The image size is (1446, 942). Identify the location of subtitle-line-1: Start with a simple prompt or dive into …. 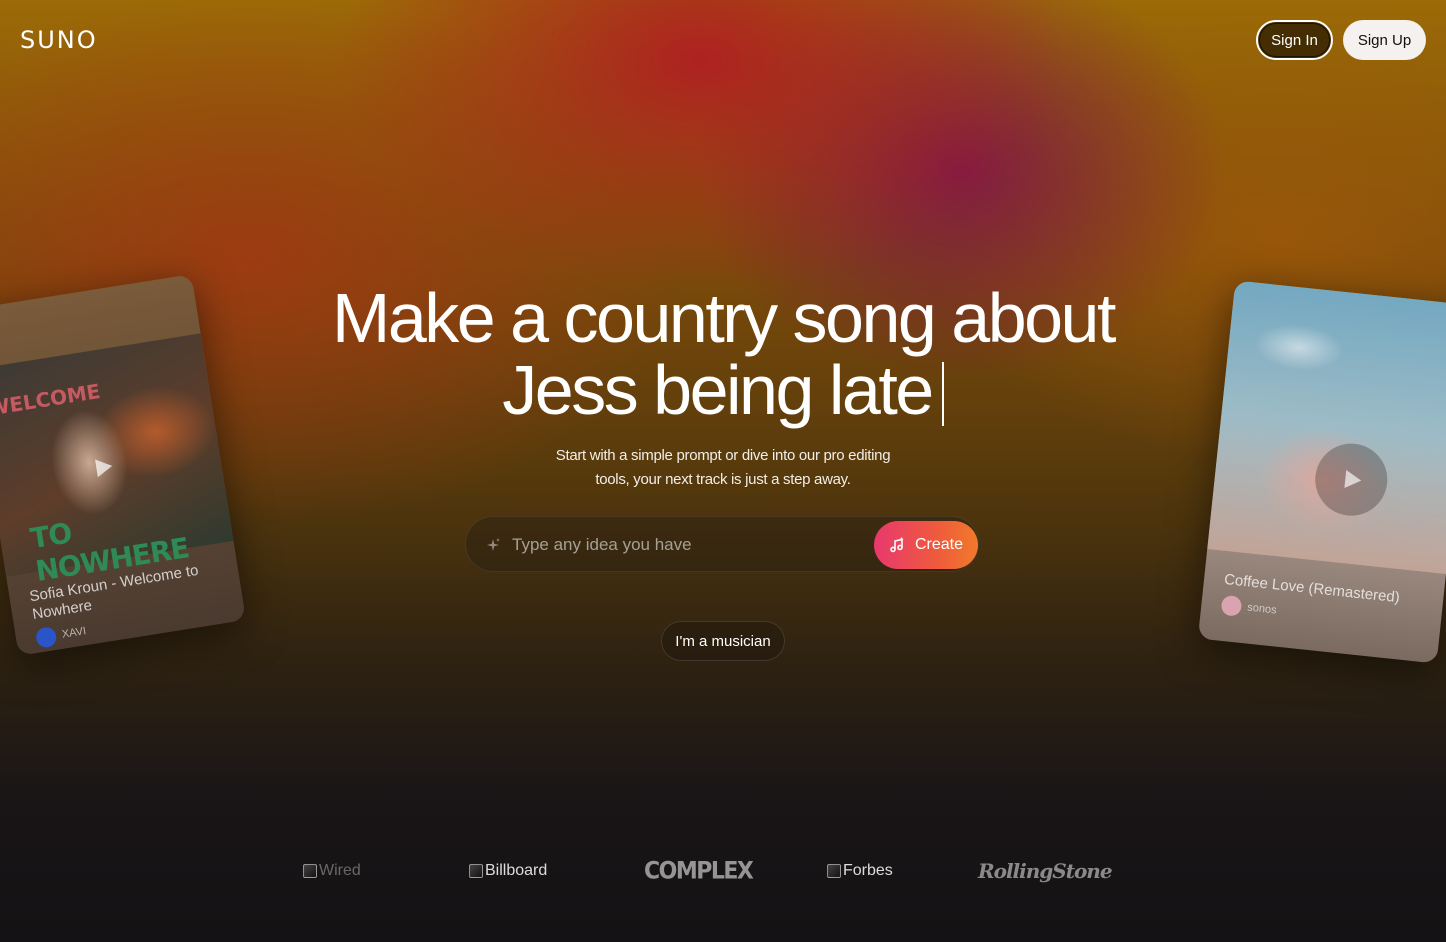
(723, 455).